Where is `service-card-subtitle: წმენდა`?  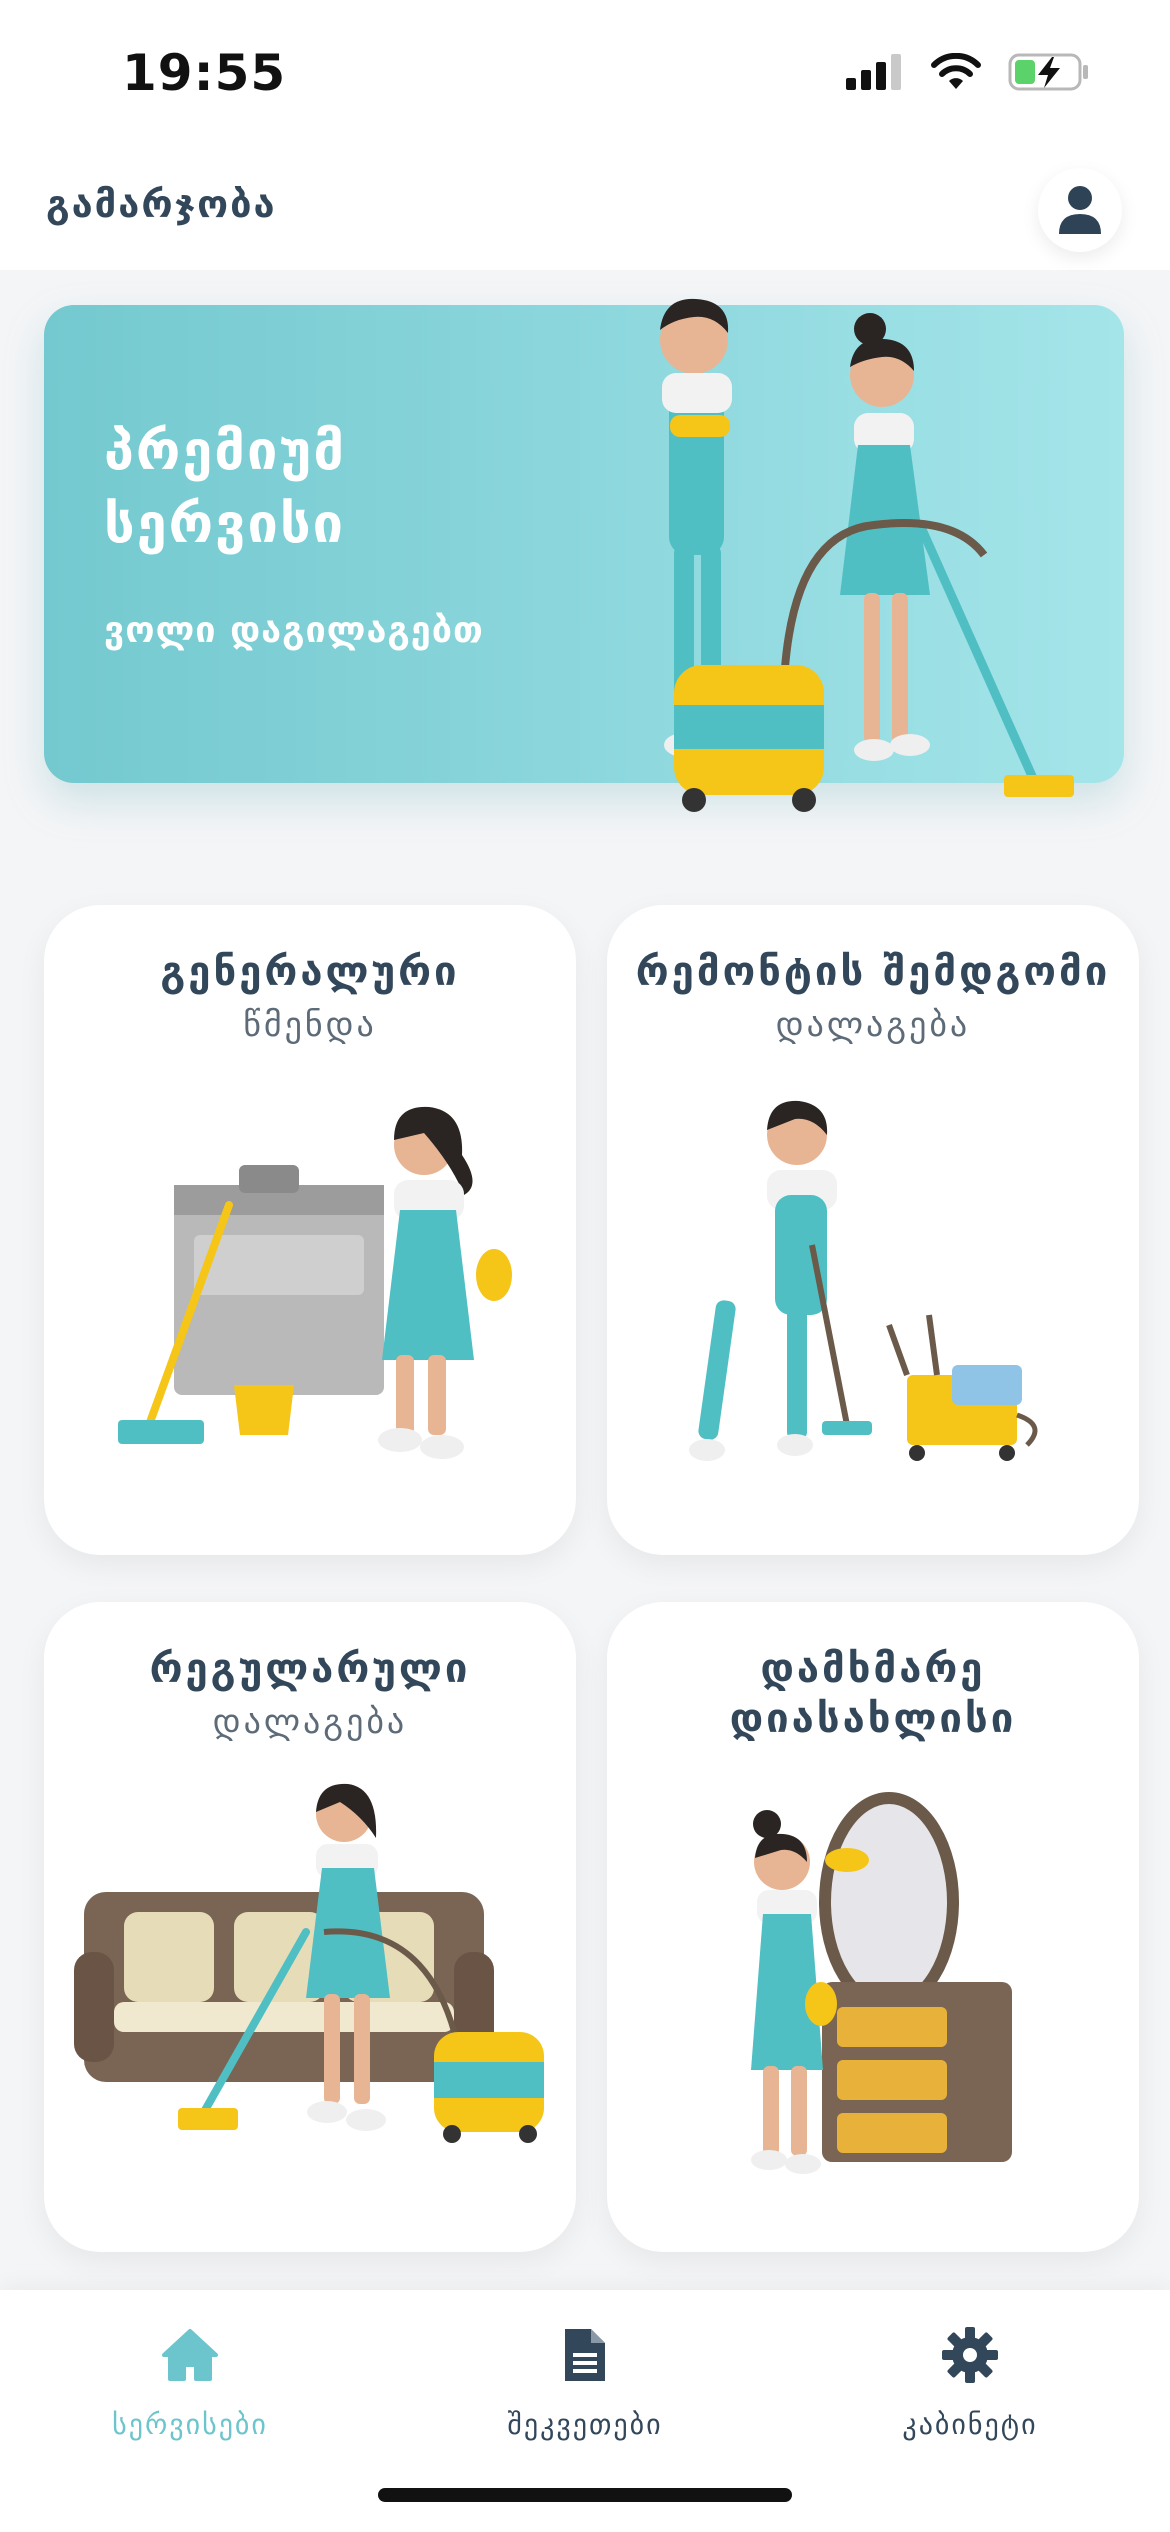 service-card-subtitle: წმენდა is located at coordinates (310, 1025).